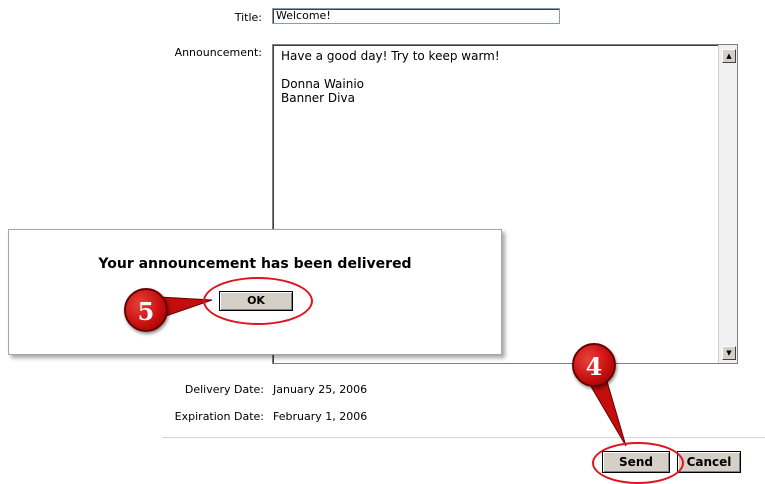  What do you see at coordinates (594, 365) in the screenshot?
I see `callout-4-marker: 4` at bounding box center [594, 365].